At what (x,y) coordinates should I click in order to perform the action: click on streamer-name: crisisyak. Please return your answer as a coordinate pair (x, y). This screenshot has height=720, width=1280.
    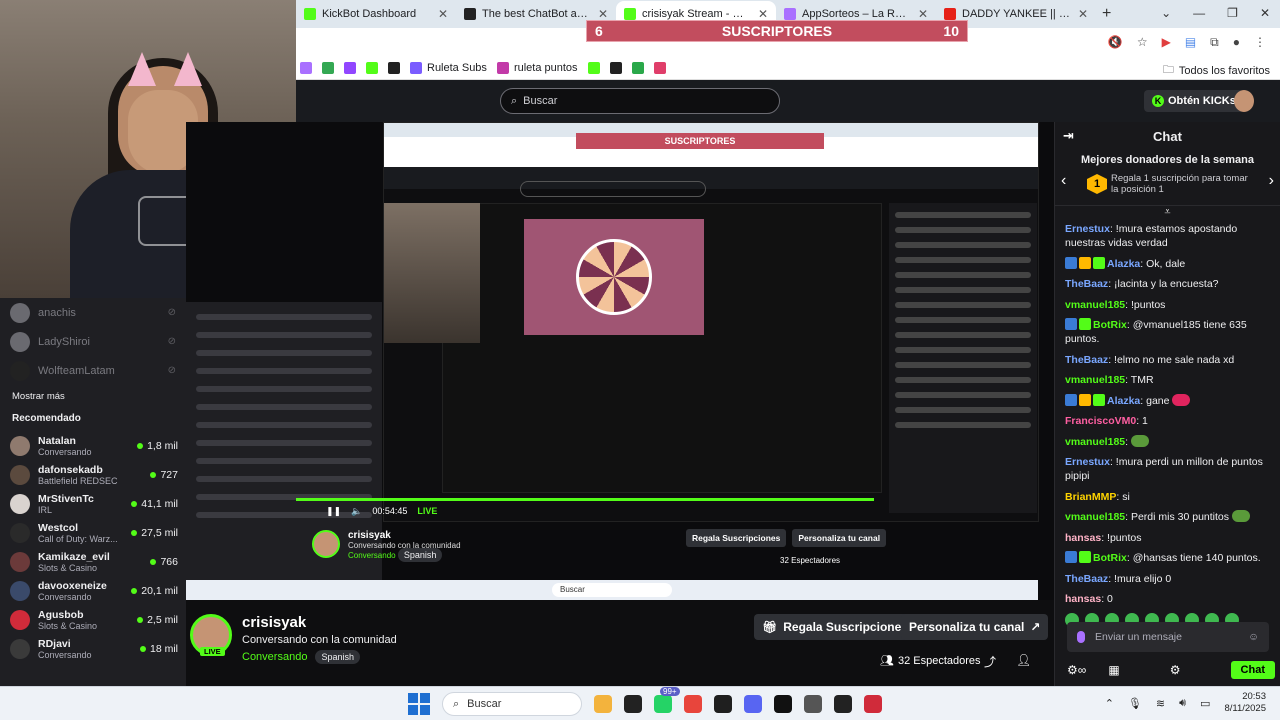
    Looking at the image, I should click on (274, 622).